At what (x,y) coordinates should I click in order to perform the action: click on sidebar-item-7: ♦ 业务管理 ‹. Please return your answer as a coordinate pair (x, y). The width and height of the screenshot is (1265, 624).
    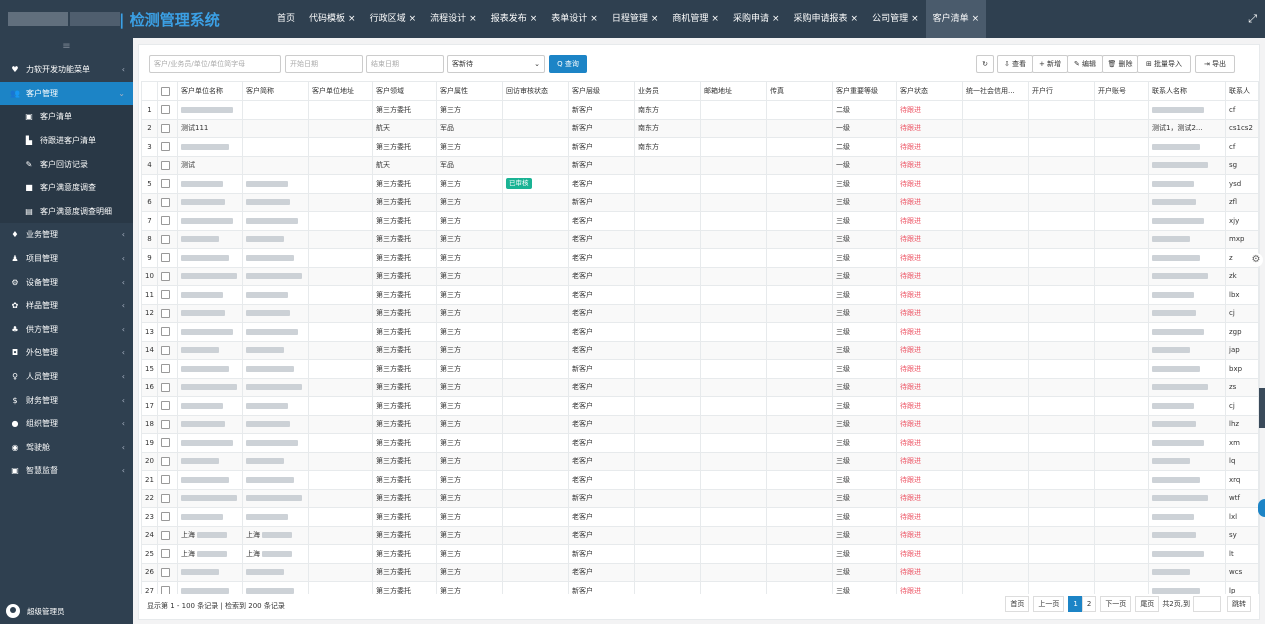
    Looking at the image, I should click on (66, 235).